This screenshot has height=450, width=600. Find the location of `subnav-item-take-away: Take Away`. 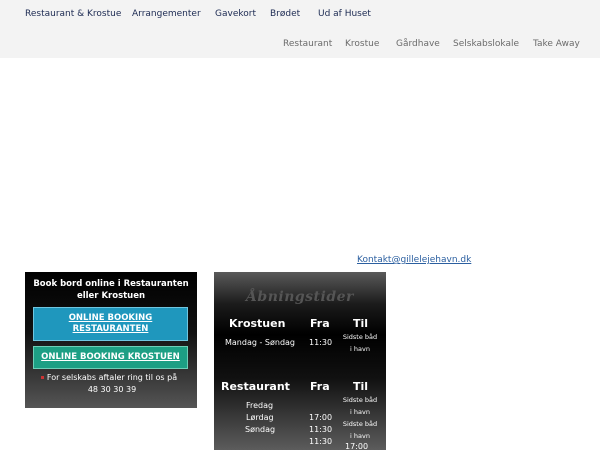

subnav-item-take-away: Take Away is located at coordinates (556, 44).